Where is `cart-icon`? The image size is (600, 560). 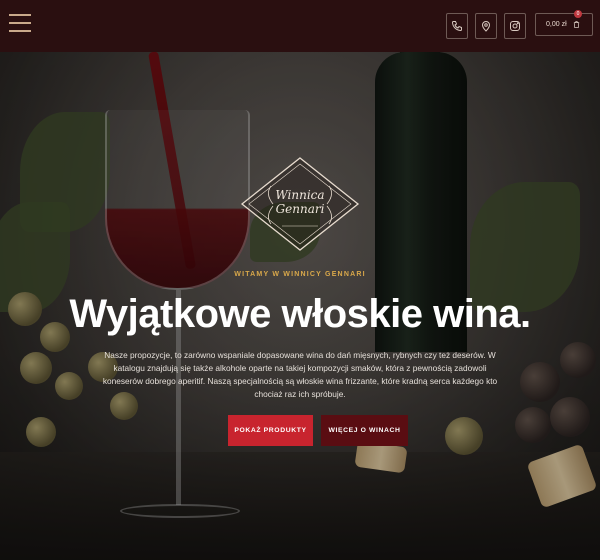 cart-icon is located at coordinates (576, 24).